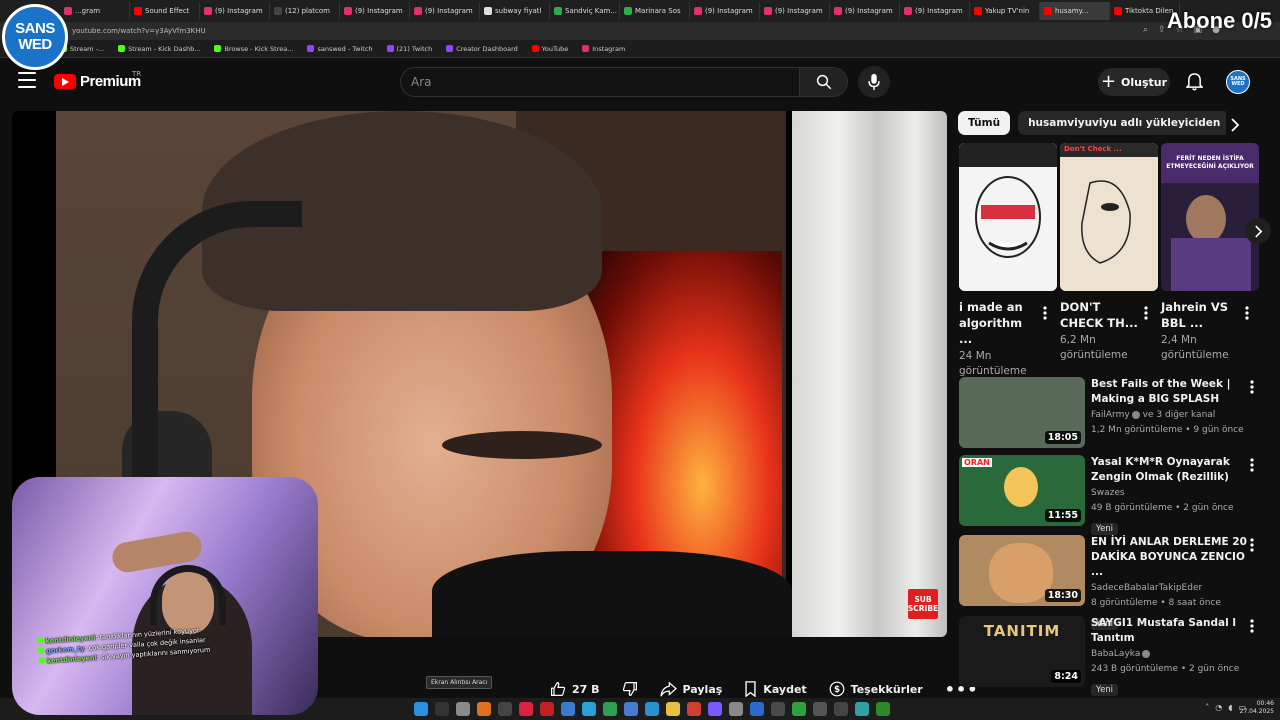  What do you see at coordinates (515, 11) in the screenshot?
I see `browser-tab: subway fiyatl` at bounding box center [515, 11].